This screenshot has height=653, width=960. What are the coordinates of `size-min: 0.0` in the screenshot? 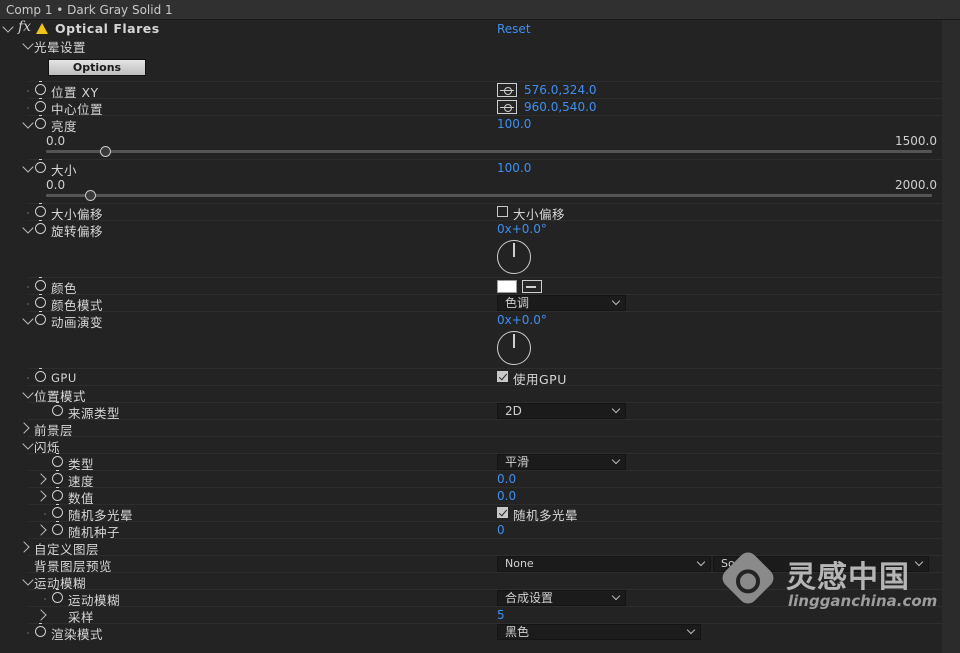 It's located at (56, 185).